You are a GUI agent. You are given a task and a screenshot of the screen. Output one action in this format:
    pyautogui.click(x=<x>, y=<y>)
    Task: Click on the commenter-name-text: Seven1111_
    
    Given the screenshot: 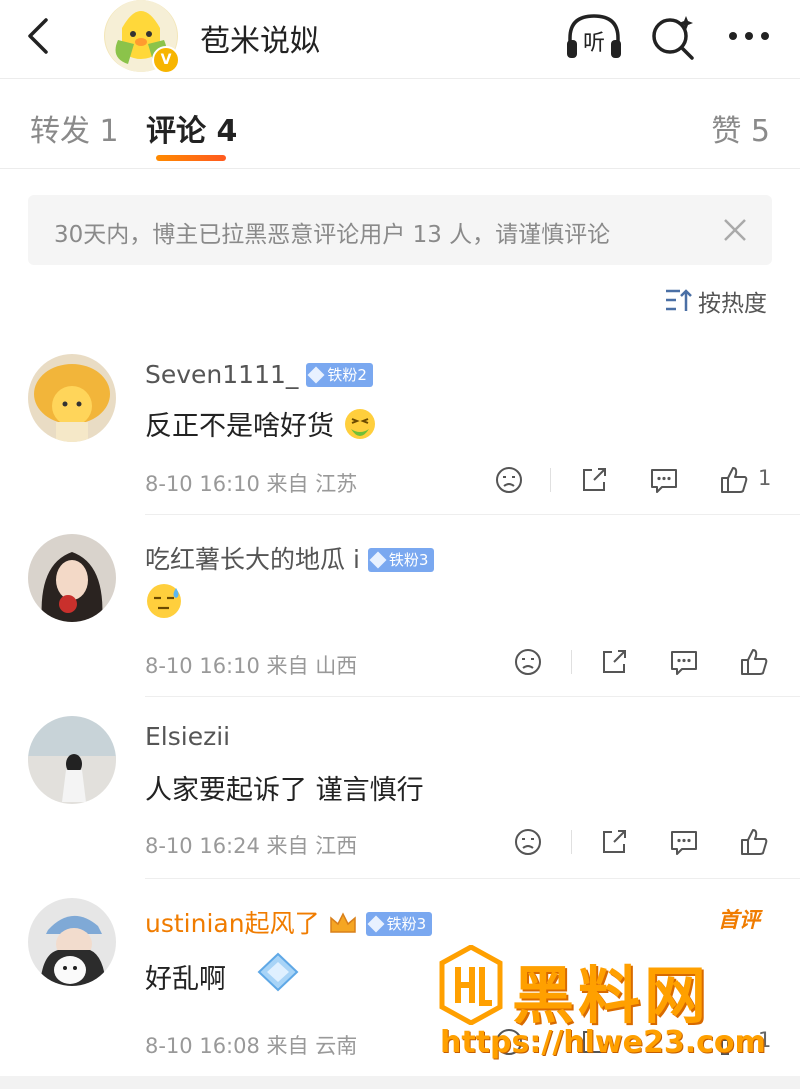 What is the action you would take?
    pyautogui.click(x=222, y=374)
    